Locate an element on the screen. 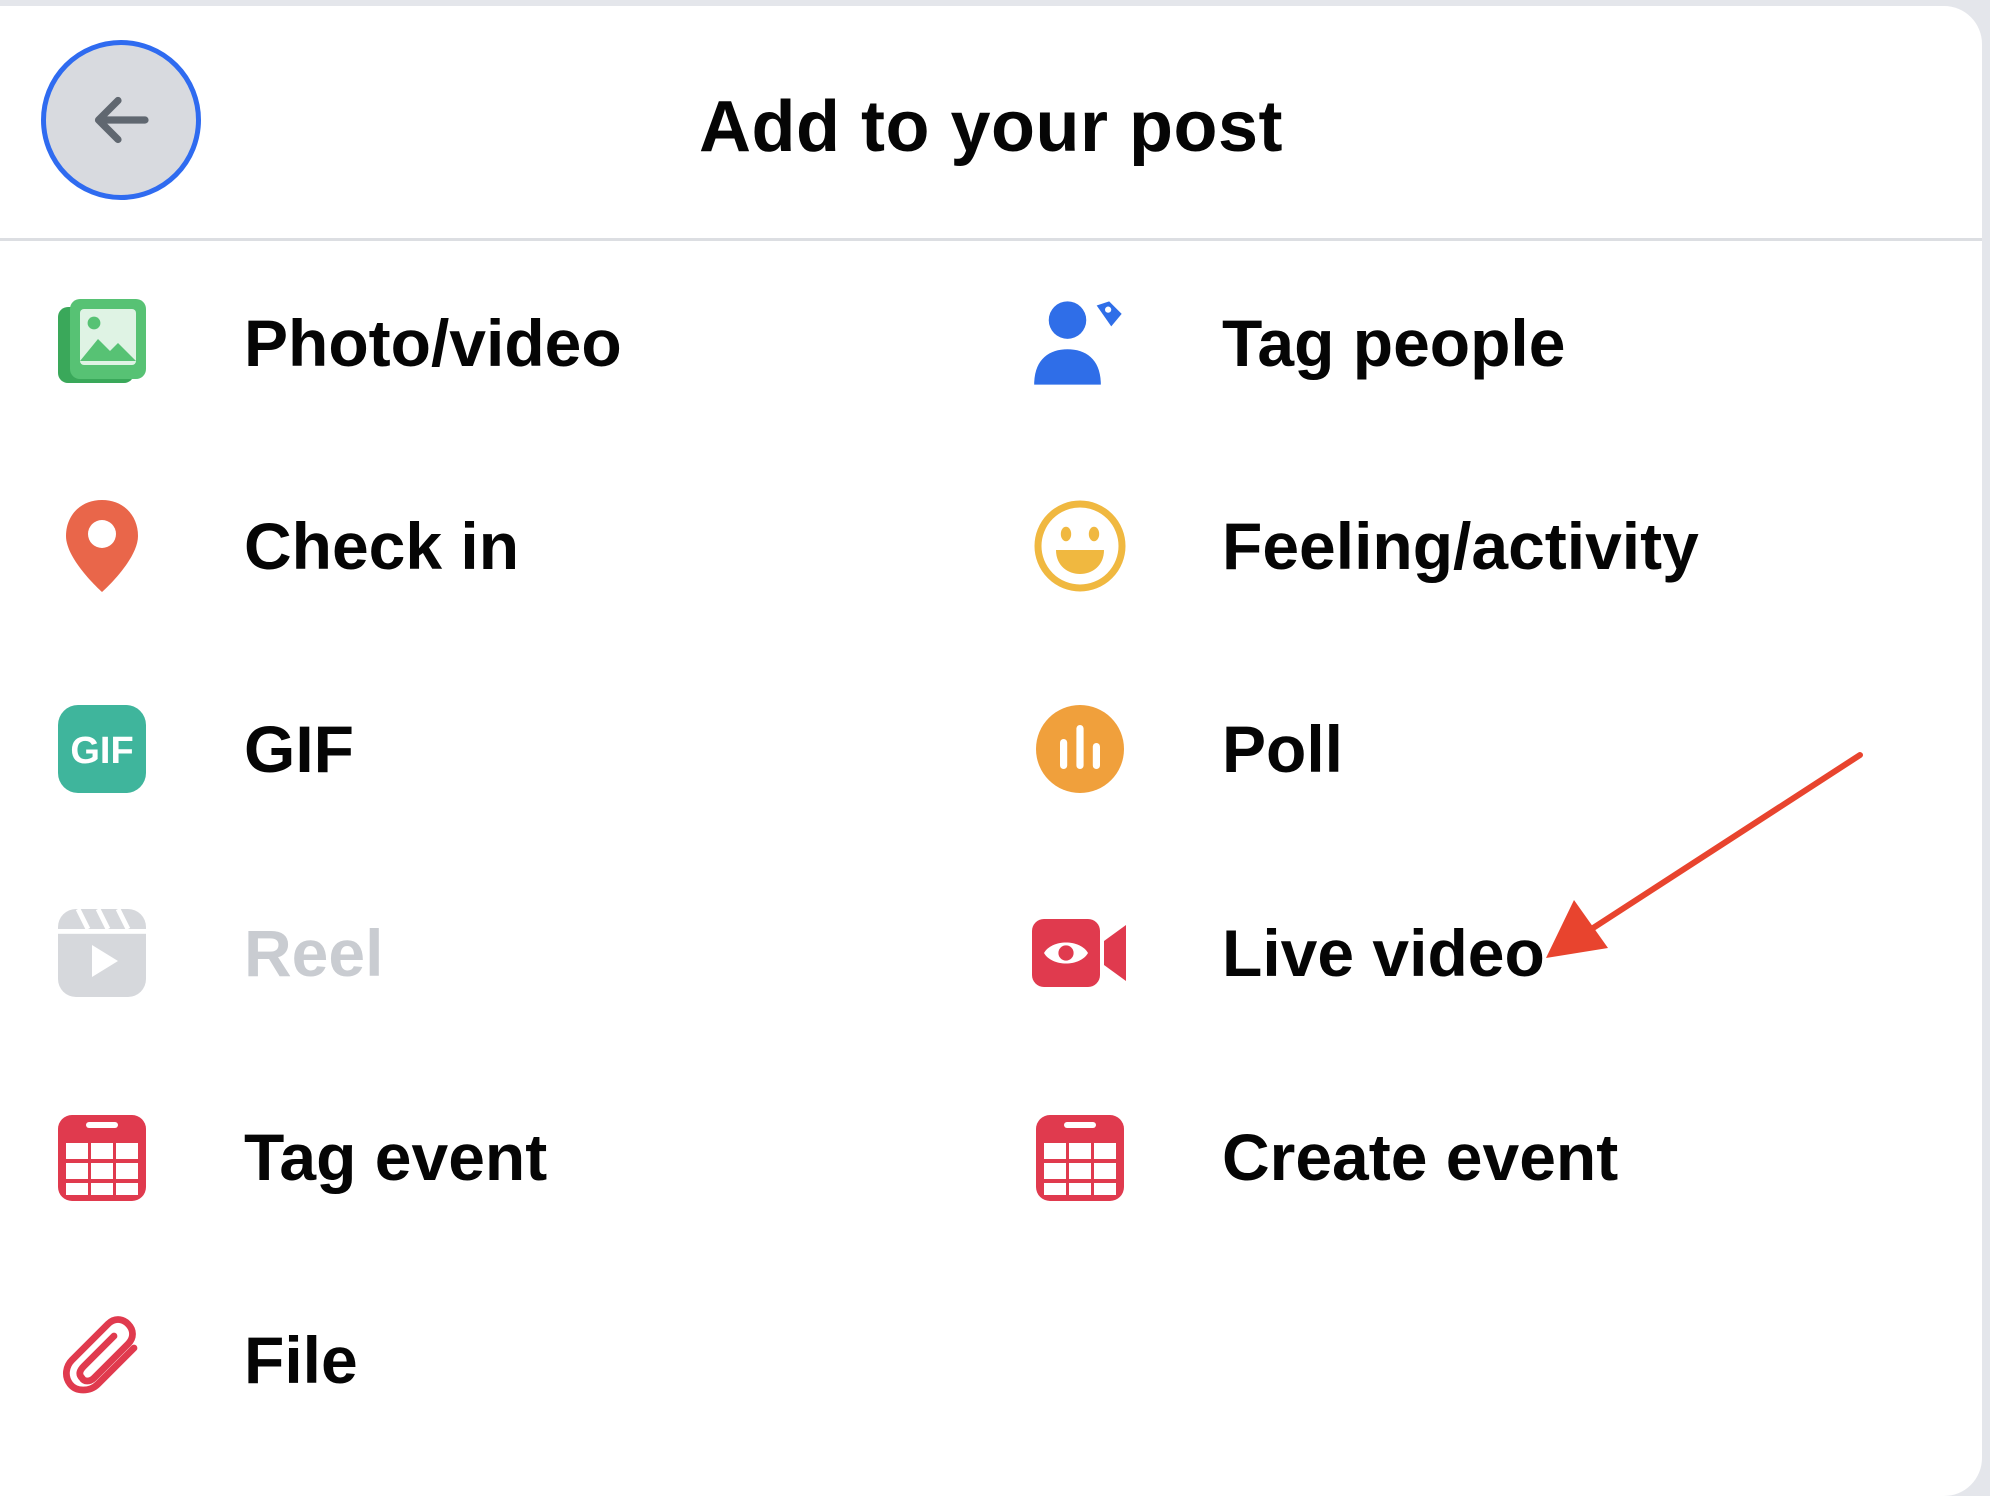 This screenshot has height=1496, width=1990. tag-event-option: Tag event is located at coordinates (299, 1157).